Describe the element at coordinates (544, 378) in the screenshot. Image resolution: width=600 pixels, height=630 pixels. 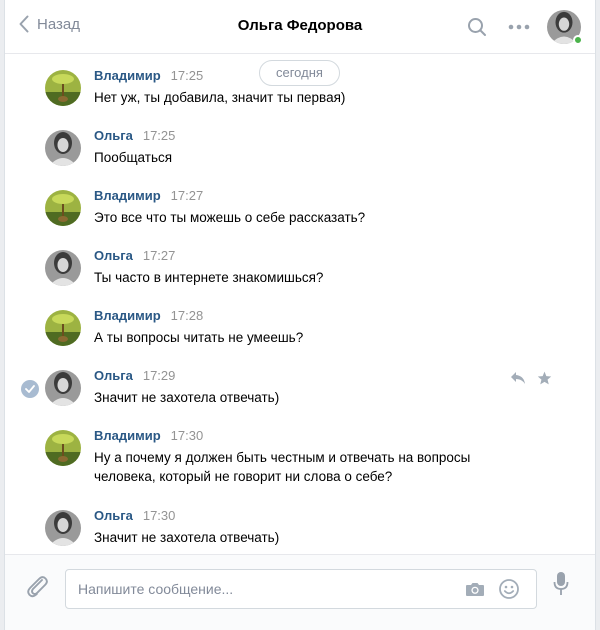
I see `star-icon` at that location.